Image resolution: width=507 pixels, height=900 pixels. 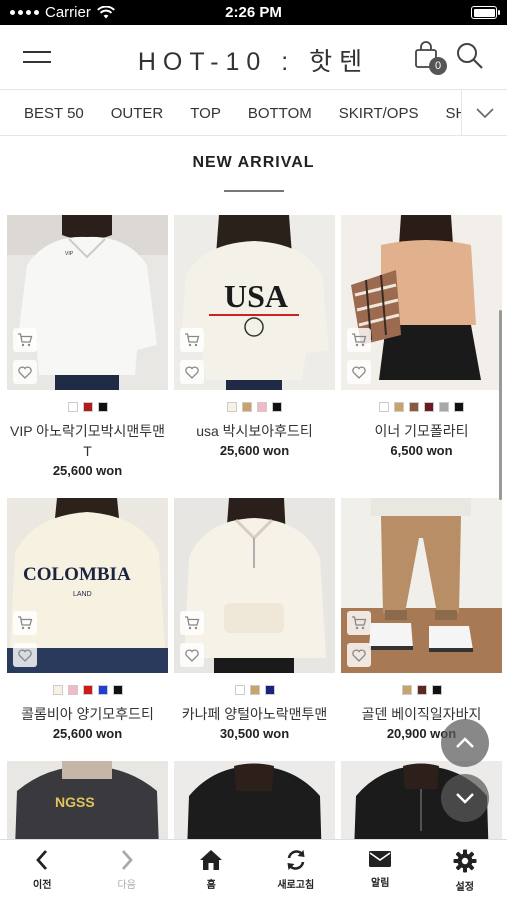 What do you see at coordinates (464, 887) in the screenshot?
I see `nav-label: 설정` at bounding box center [464, 887].